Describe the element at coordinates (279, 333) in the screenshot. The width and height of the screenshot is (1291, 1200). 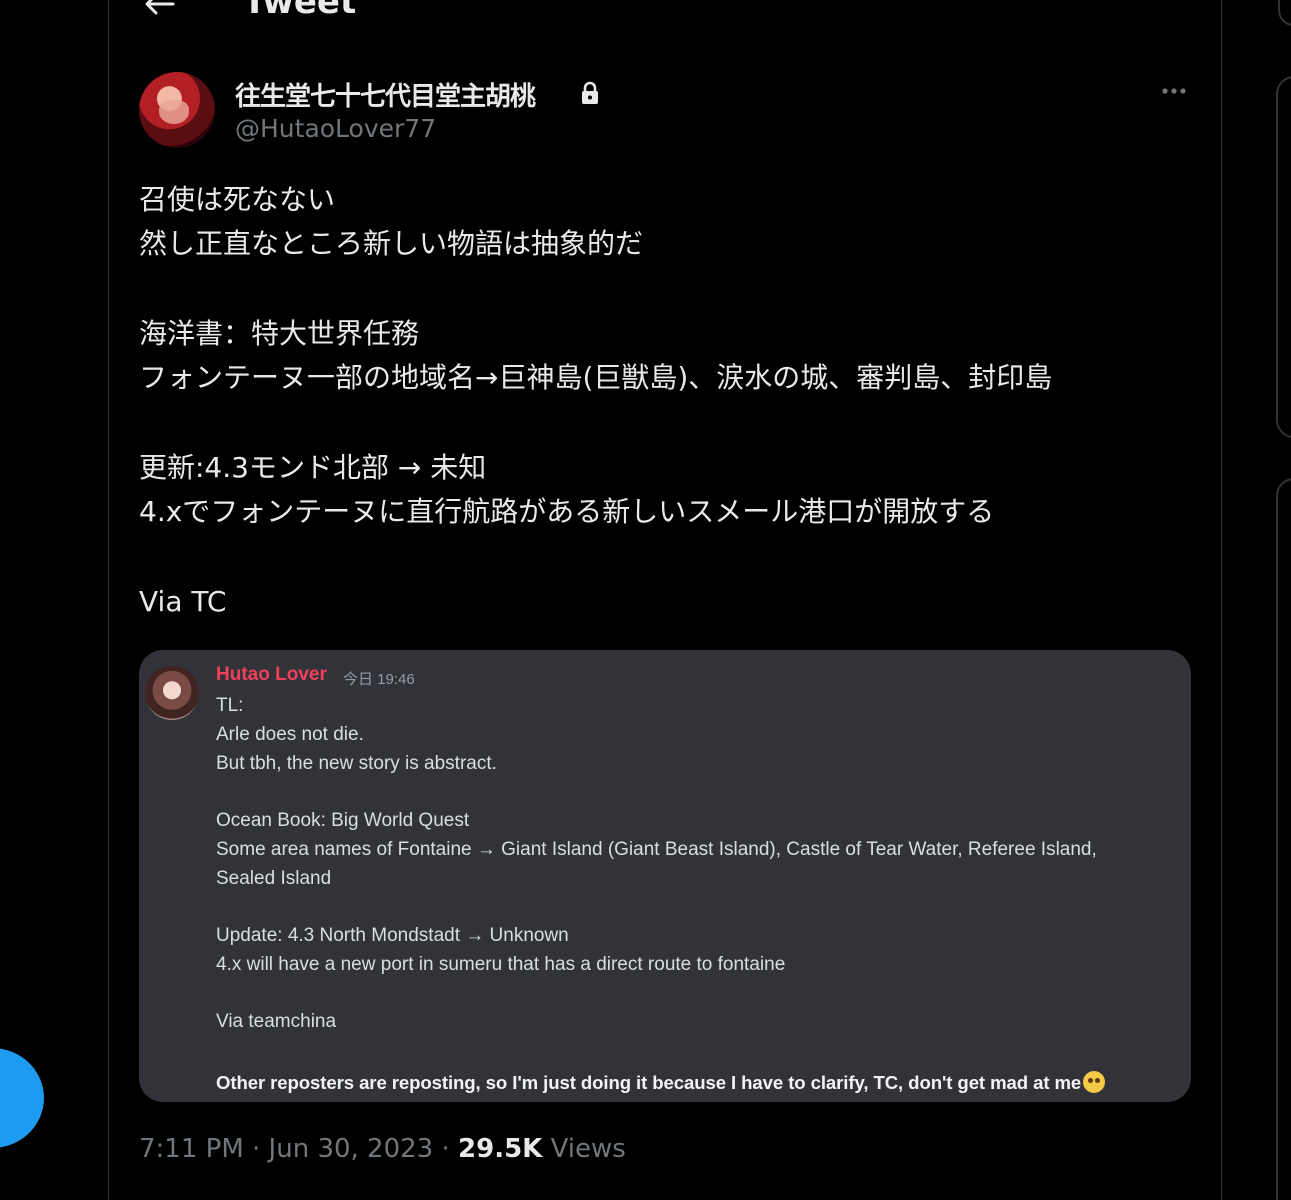
I see `tweet-text-line: 海洋書：特大世界任務` at that location.